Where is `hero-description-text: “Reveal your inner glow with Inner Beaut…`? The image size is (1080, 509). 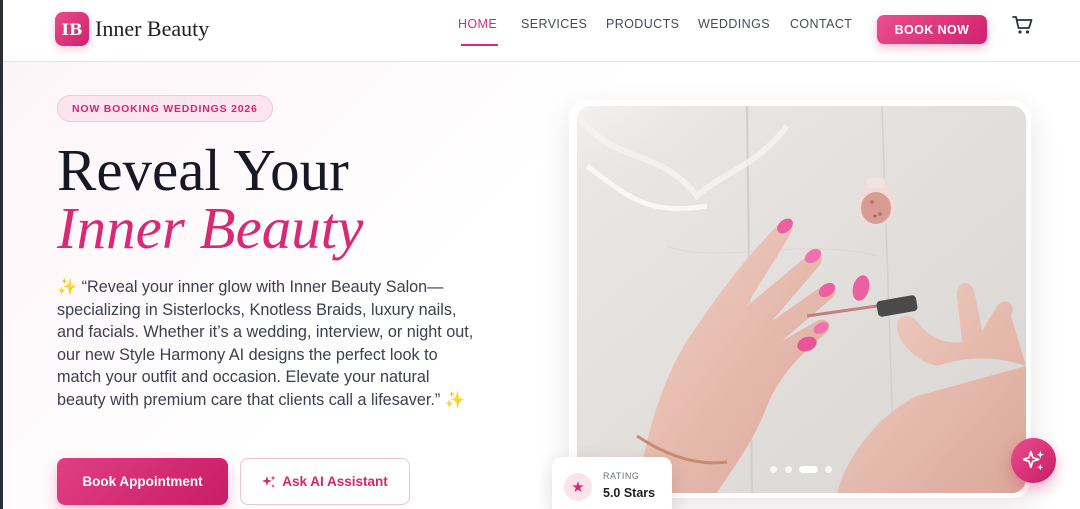 hero-description-text: “Reveal your inner glow with Inner Beaut… is located at coordinates (265, 343).